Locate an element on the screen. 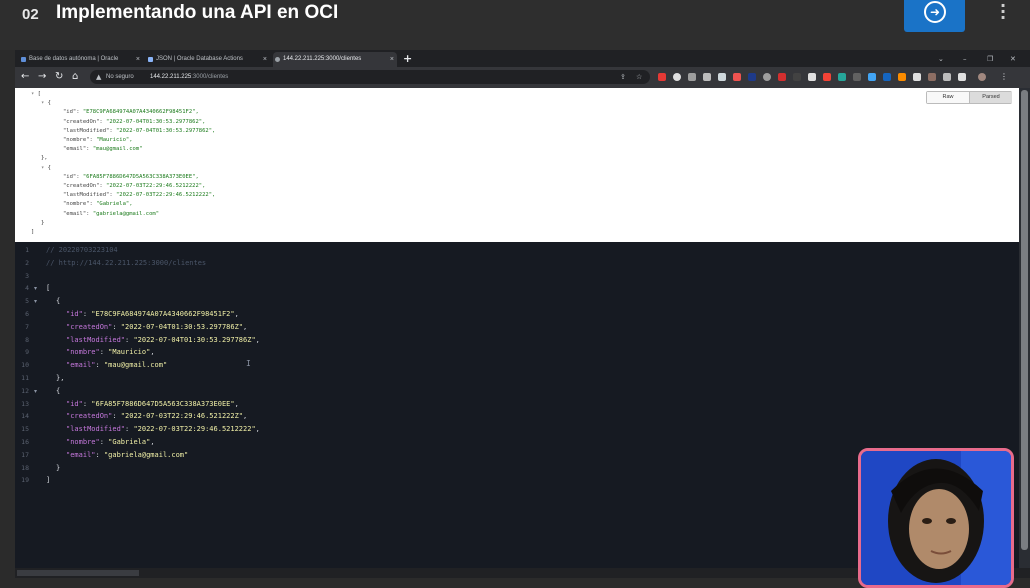 This screenshot has width=1030, height=588. line-number: 1 is located at coordinates (27, 250).